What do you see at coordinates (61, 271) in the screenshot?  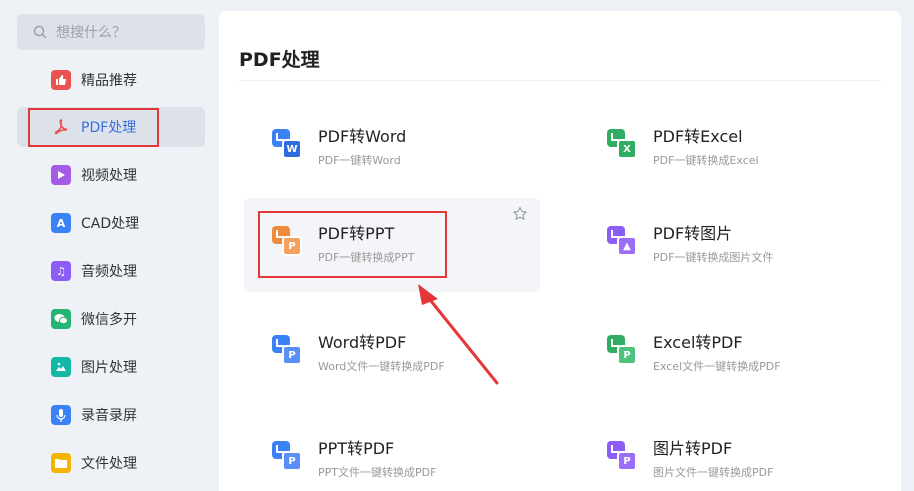 I see `music-note-icon: ♫` at bounding box center [61, 271].